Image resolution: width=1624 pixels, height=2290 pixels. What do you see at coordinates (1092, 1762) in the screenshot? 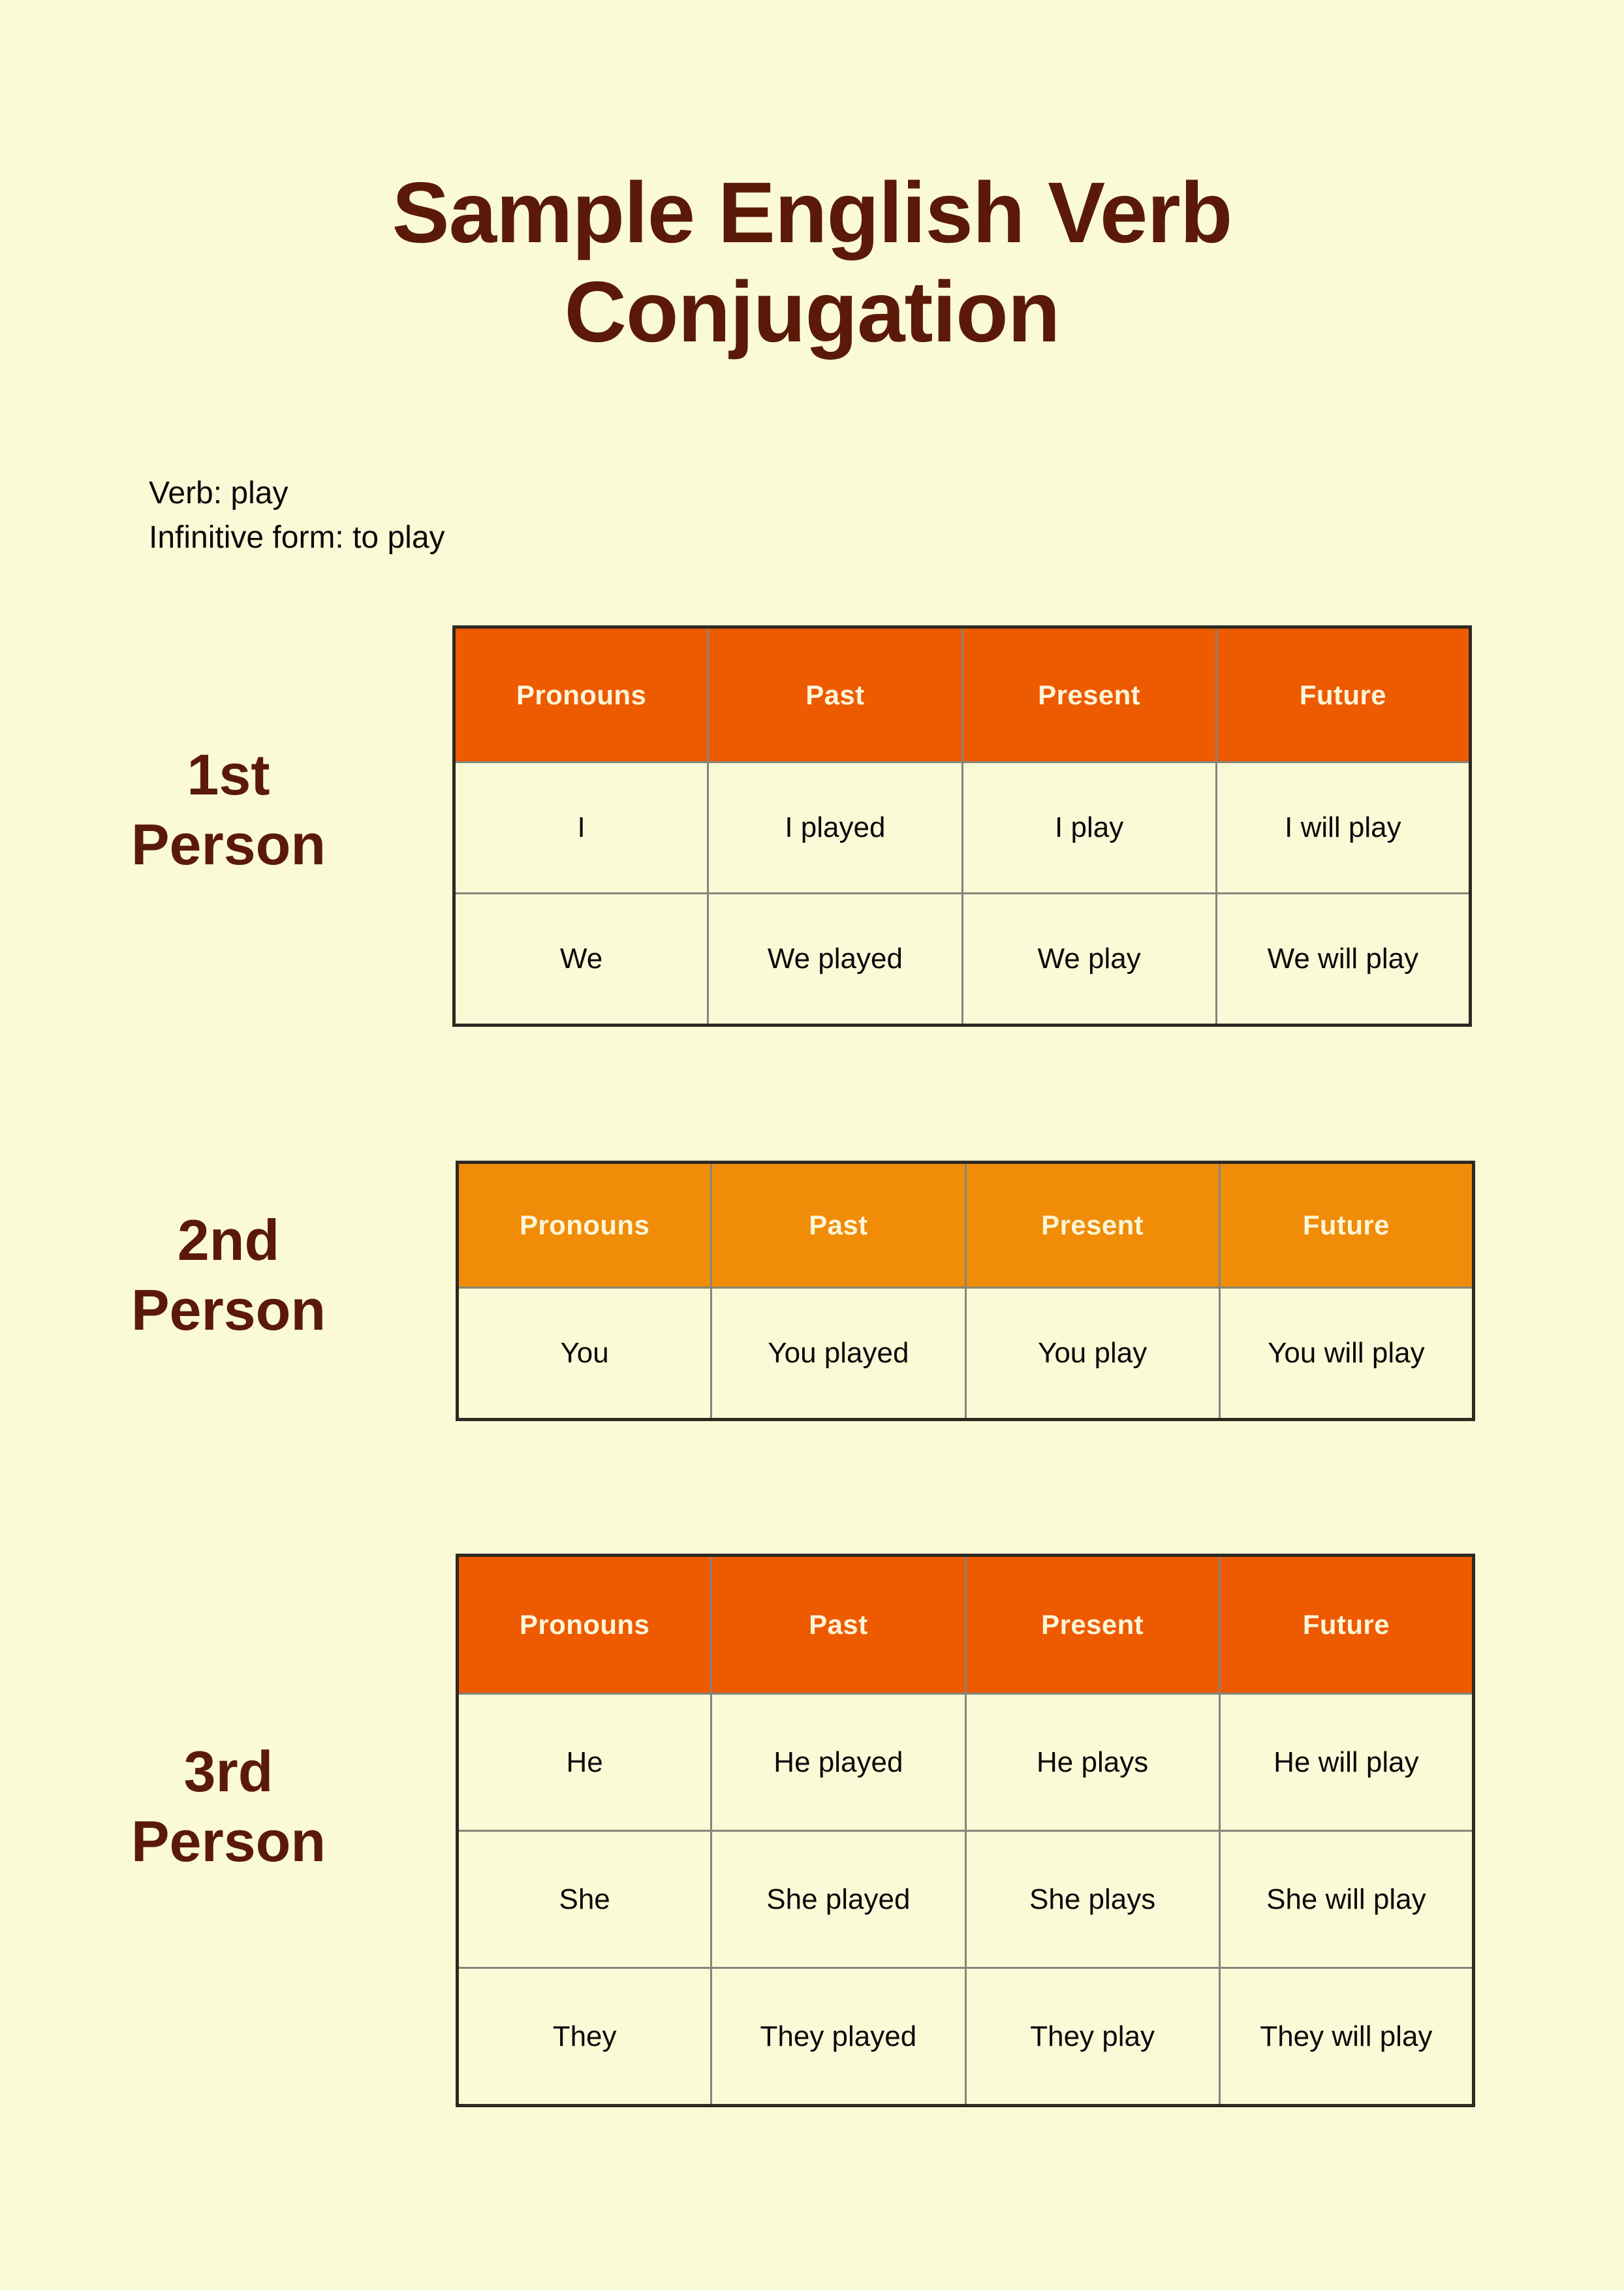
I see `cell-present: He plays` at bounding box center [1092, 1762].